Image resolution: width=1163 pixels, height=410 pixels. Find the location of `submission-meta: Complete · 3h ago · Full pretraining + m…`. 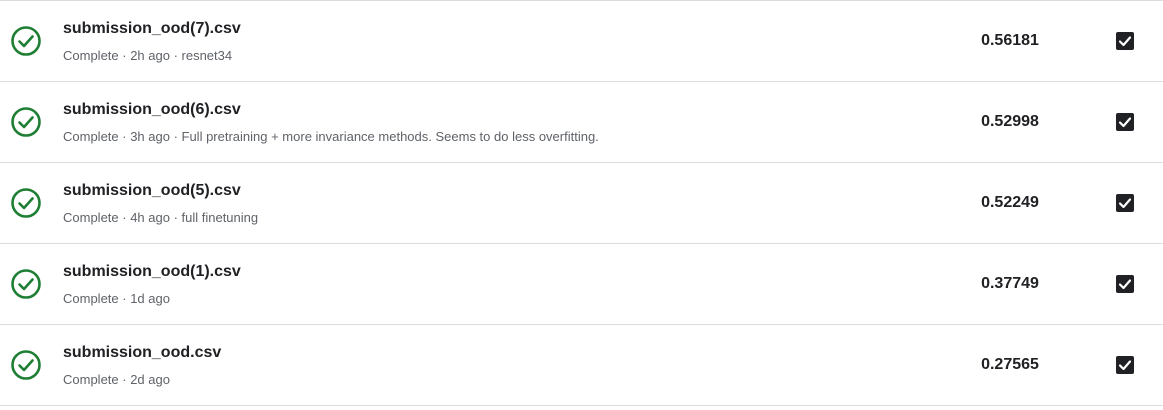

submission-meta: Complete · 3h ago · Full pretraining + m… is located at coordinates (331, 136).